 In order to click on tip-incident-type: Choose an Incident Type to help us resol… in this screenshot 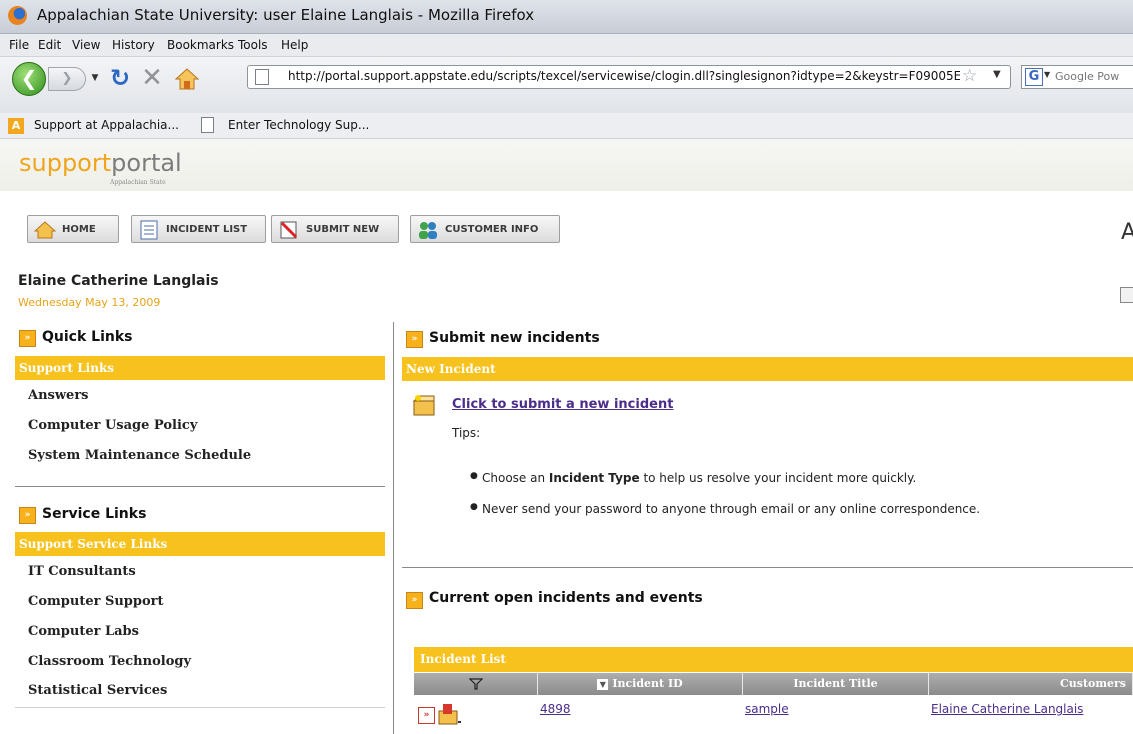, I will do `click(693, 478)`.